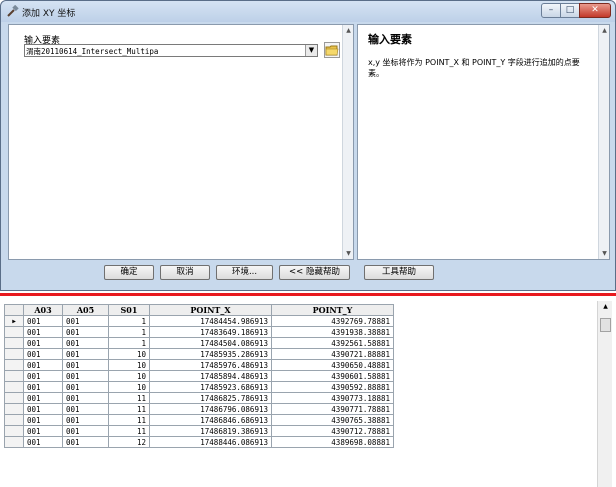 This screenshot has width=616, height=487. Describe the element at coordinates (604, 394) in the screenshot. I see `table-scrollbar: ▲` at that location.